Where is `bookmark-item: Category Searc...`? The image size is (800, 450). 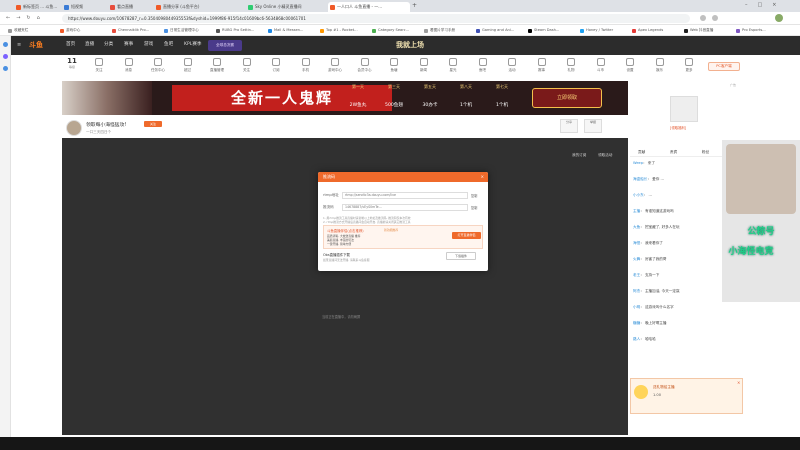
bookmark-item: Category Searc... is located at coordinates (390, 30).